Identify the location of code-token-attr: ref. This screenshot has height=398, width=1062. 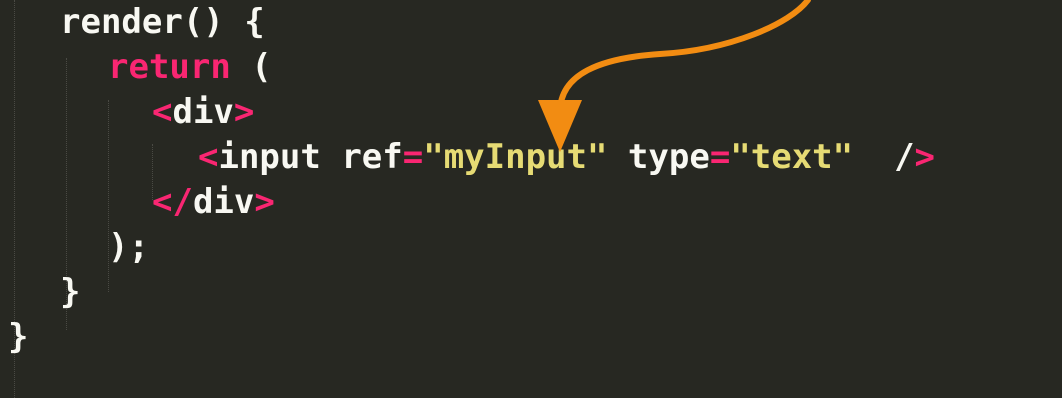
(372, 157).